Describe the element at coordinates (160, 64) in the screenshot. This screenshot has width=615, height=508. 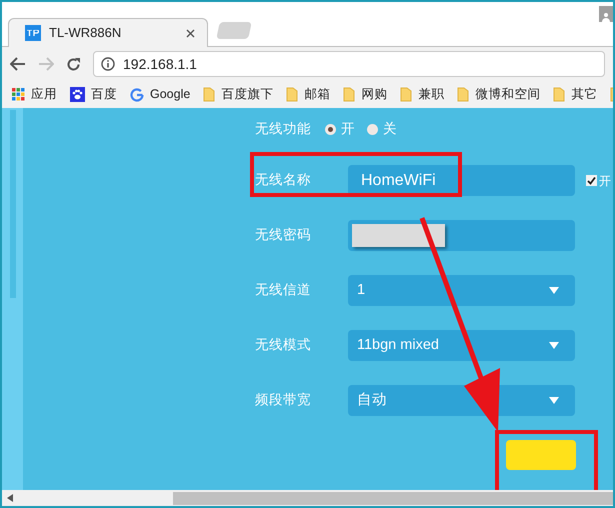
I see `url-text: 192.168.1.1` at that location.